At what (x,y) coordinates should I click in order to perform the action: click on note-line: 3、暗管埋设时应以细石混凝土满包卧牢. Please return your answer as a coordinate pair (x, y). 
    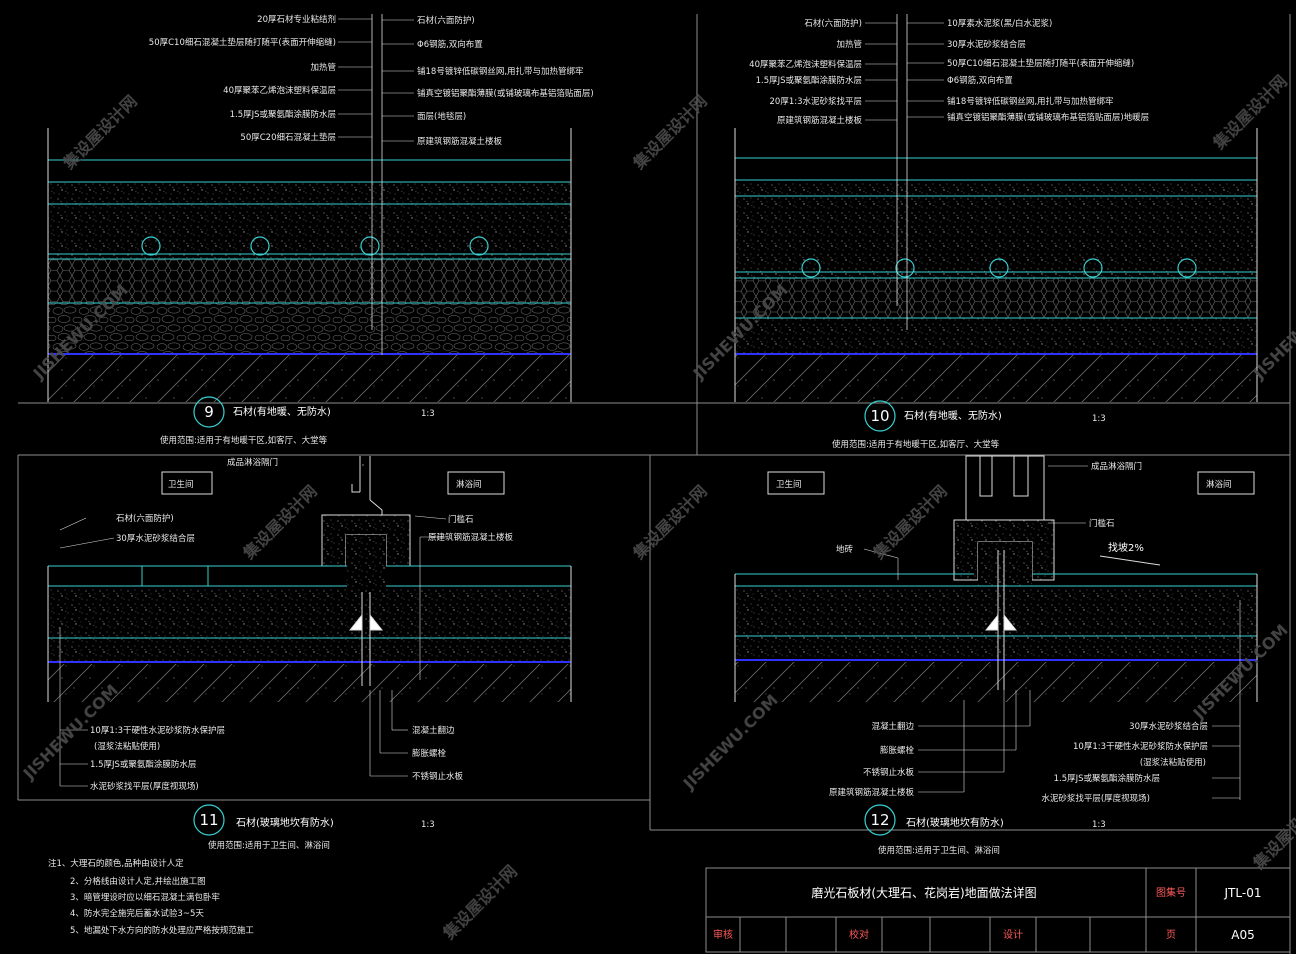
    Looking at the image, I should click on (145, 897).